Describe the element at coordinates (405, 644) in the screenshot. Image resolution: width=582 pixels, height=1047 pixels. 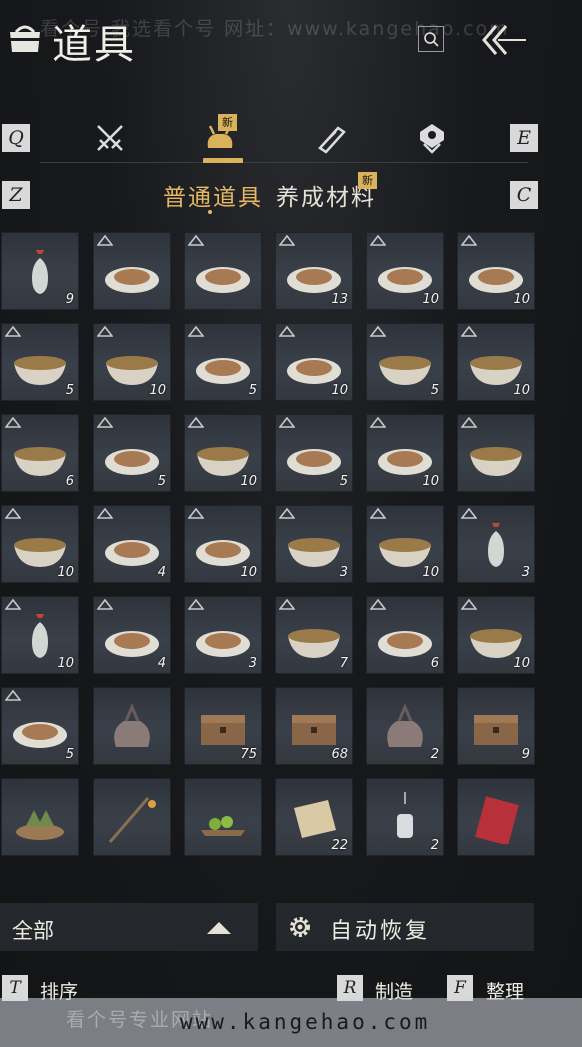
I see `braised-pork-icon` at that location.